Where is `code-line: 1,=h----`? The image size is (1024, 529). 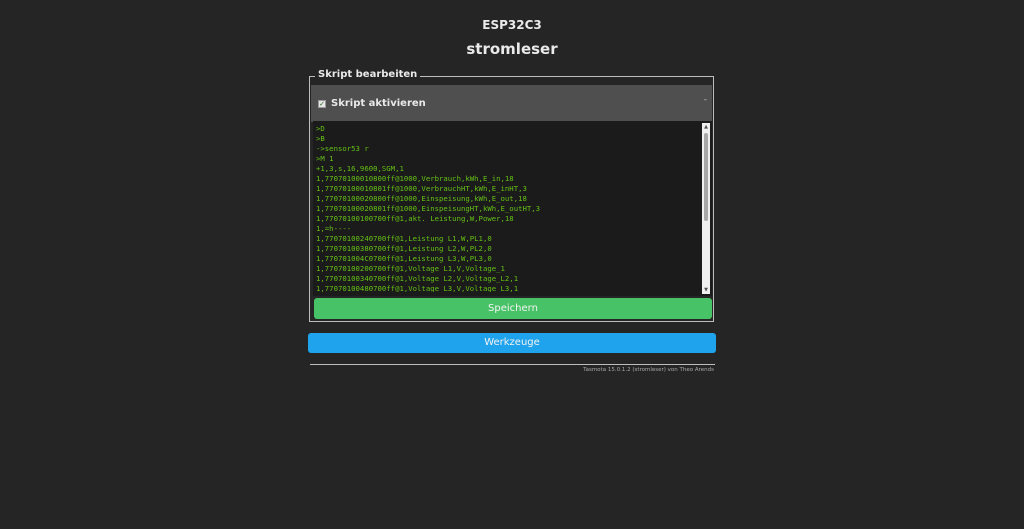 code-line: 1,=h---- is located at coordinates (334, 228).